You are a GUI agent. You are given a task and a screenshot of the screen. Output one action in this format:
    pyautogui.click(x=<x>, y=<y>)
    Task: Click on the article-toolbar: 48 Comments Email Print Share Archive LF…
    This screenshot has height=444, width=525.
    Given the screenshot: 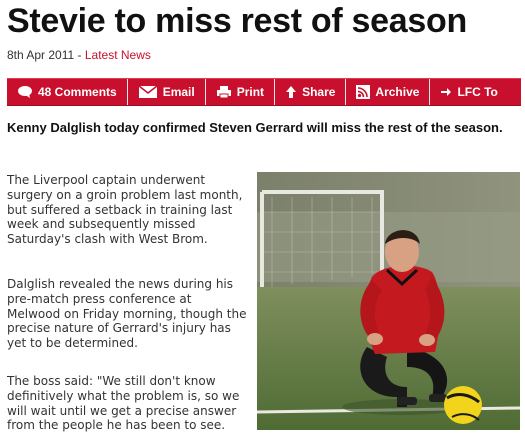 What is the action you would take?
    pyautogui.click(x=264, y=92)
    